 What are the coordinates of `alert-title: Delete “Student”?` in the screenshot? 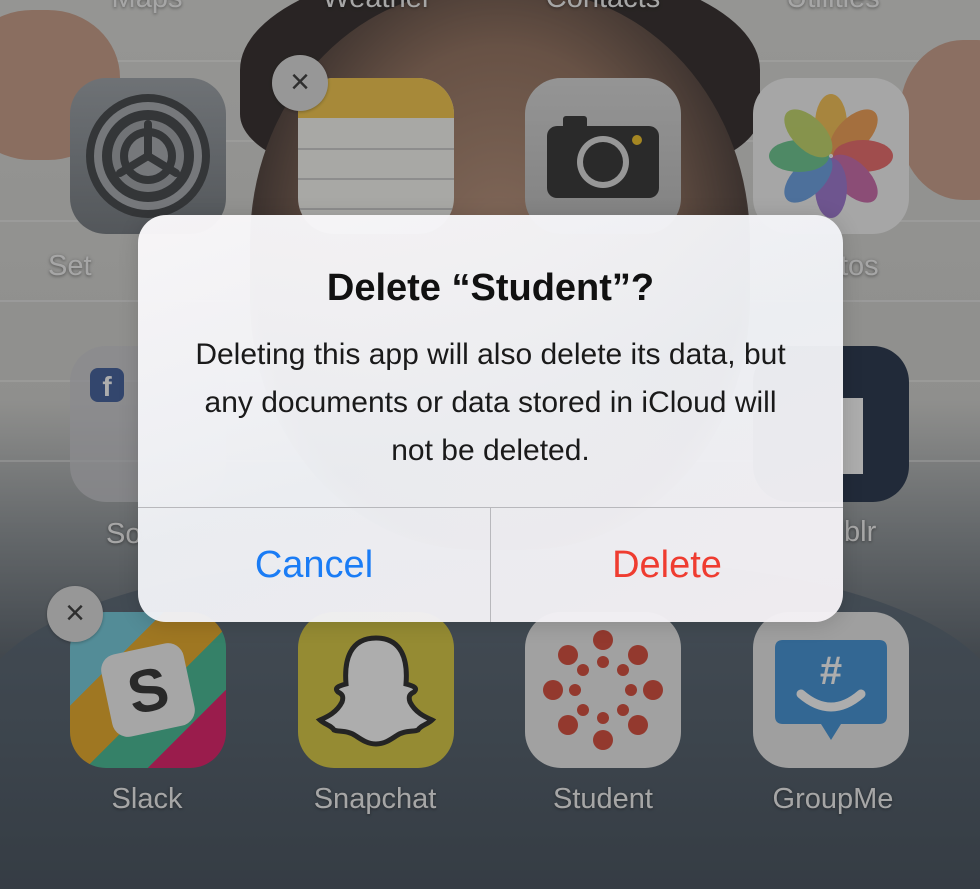 It's located at (490, 288).